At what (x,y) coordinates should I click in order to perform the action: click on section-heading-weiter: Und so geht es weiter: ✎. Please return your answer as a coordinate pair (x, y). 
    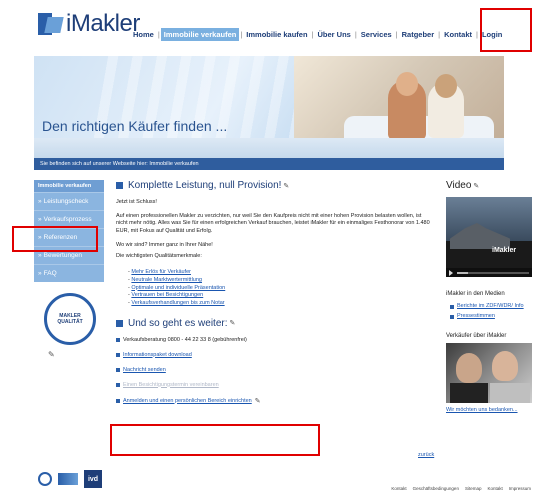
    Looking at the image, I should click on (275, 323).